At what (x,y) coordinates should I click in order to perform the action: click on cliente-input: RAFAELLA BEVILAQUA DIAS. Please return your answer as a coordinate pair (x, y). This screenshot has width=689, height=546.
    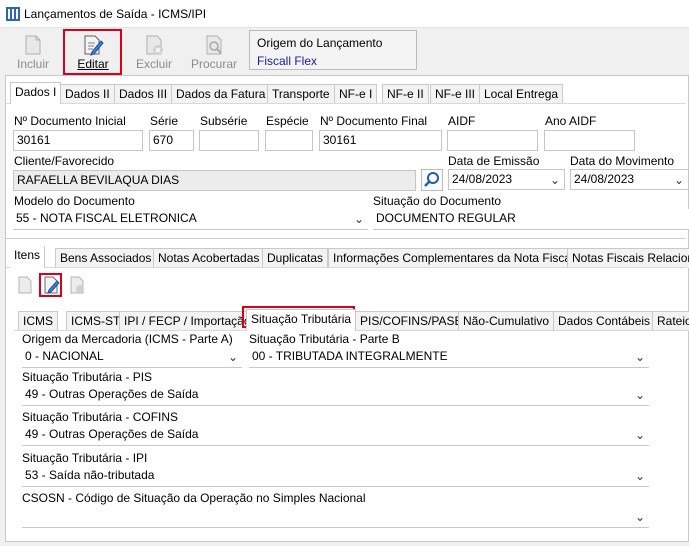
    Looking at the image, I should click on (214, 180).